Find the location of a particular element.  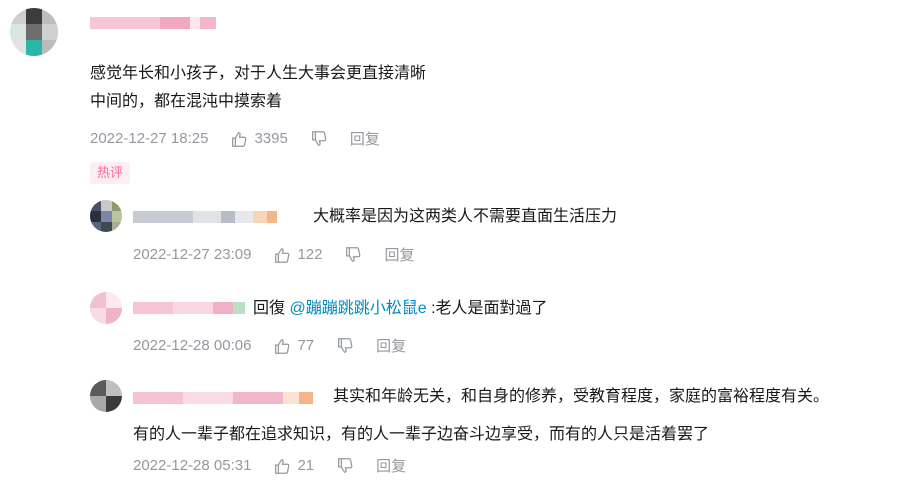

reply-meta: 2022-12-27 23:09 122 回复 is located at coordinates (273, 254).